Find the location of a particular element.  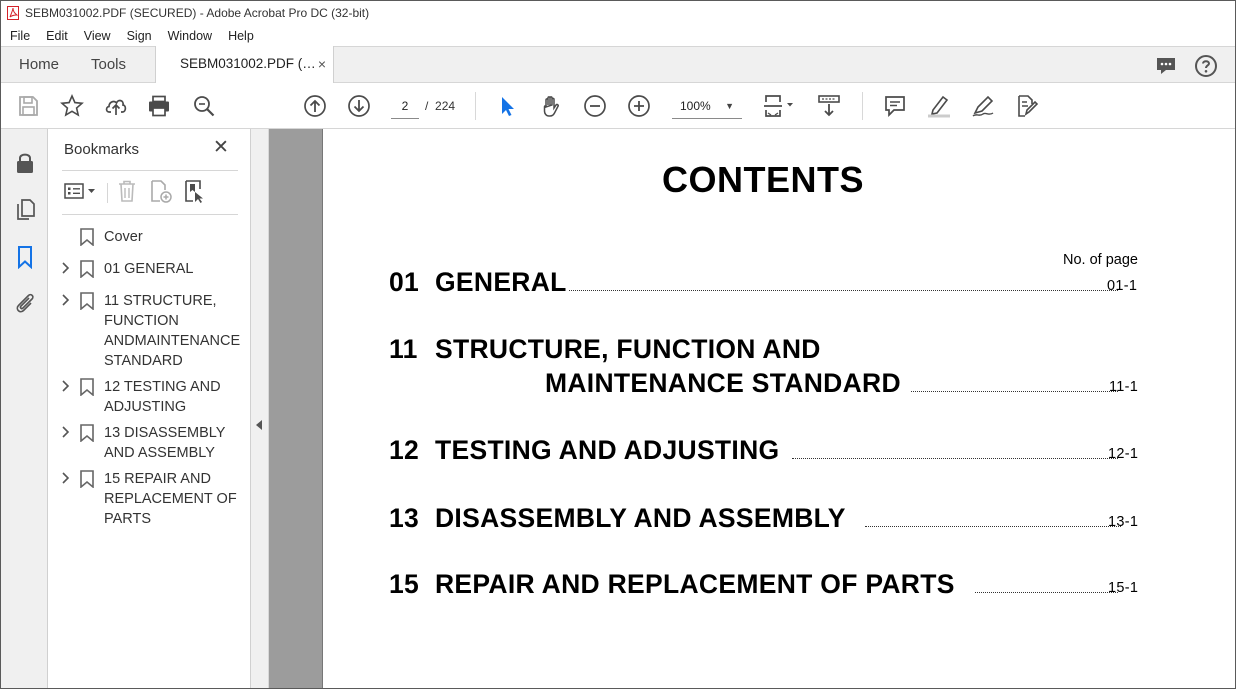

help-icon is located at coordinates (1206, 66).